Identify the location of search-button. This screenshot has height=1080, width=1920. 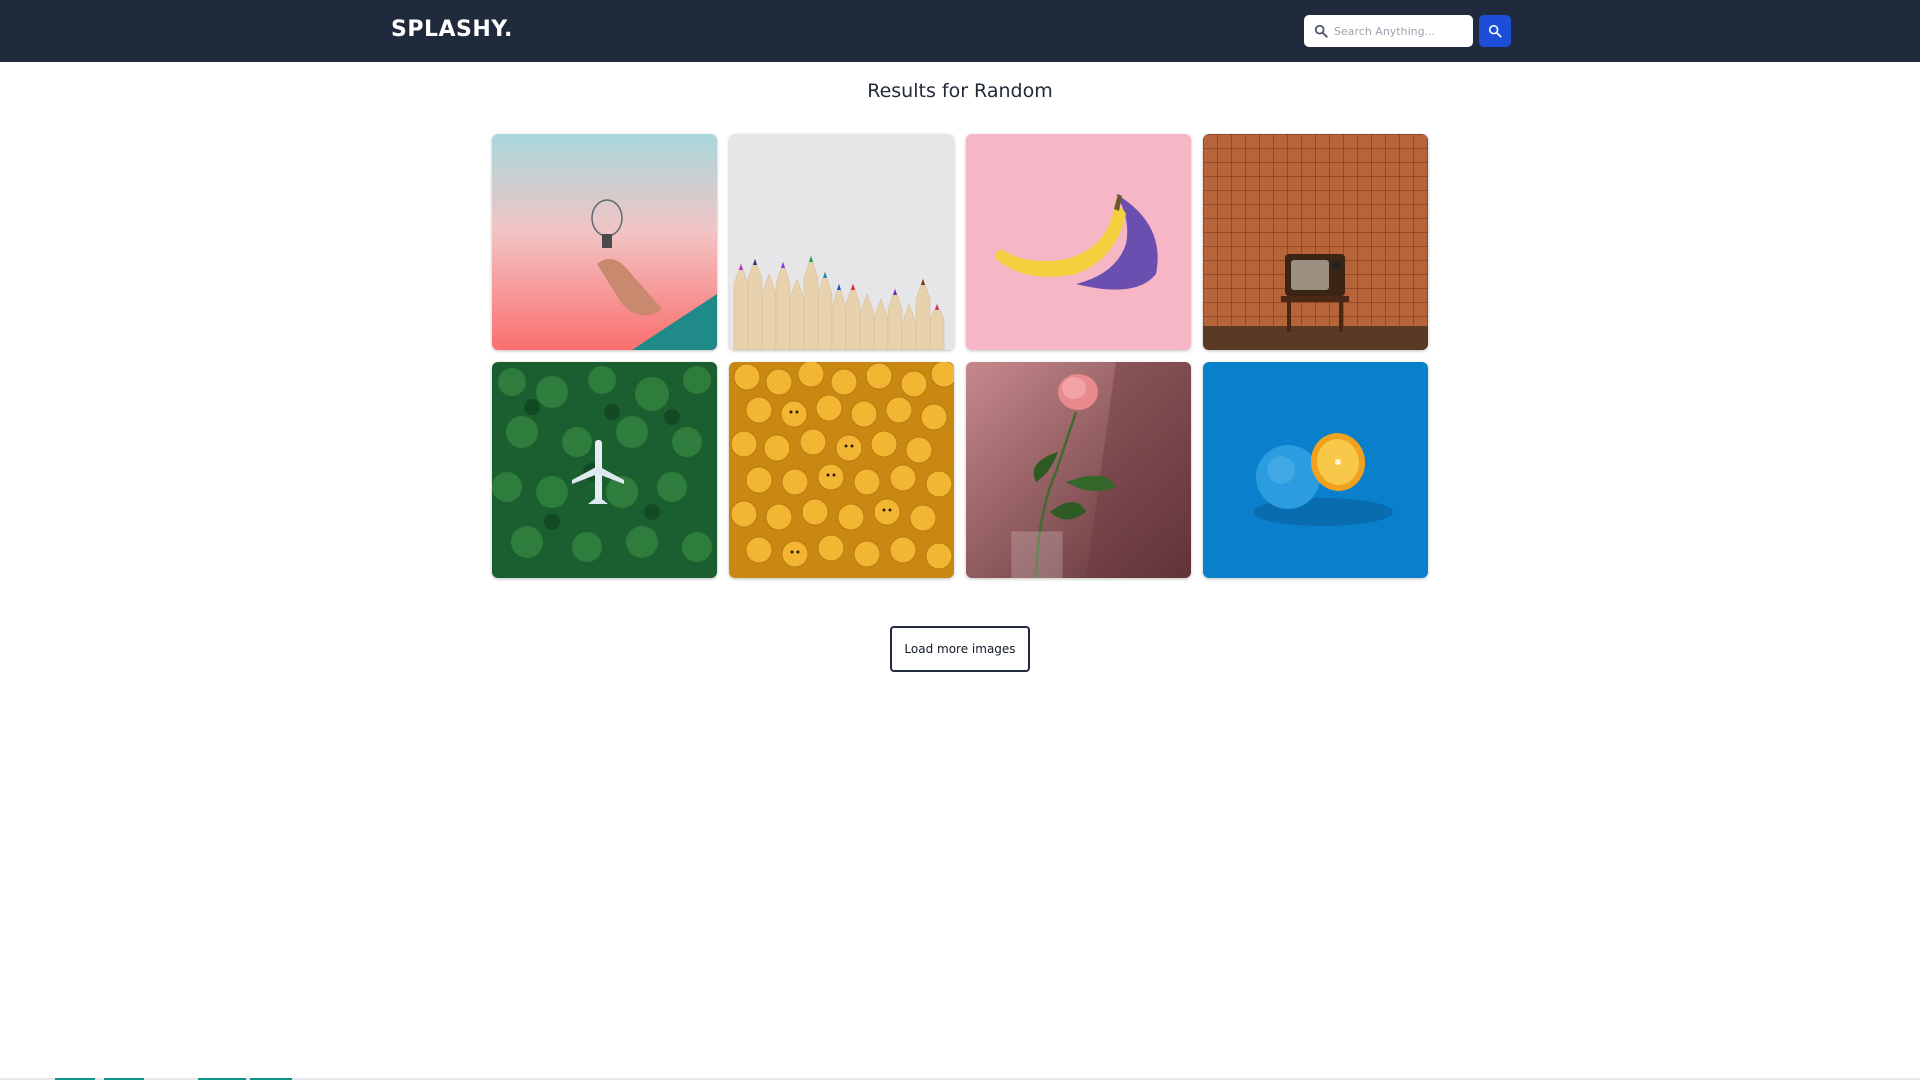
(1495, 31).